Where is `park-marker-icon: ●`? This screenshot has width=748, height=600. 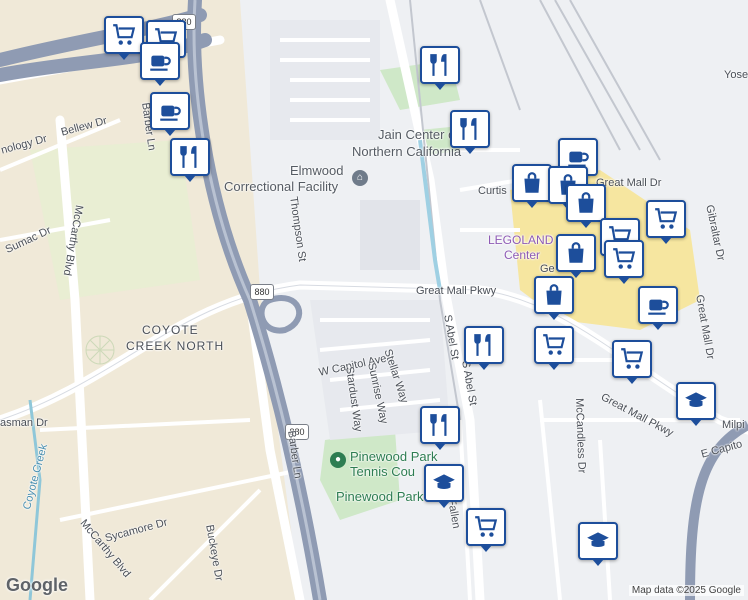 park-marker-icon: ● is located at coordinates (338, 460).